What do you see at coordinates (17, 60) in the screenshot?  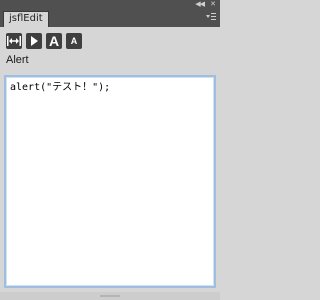 I see `script-name-label: Alert` at bounding box center [17, 60].